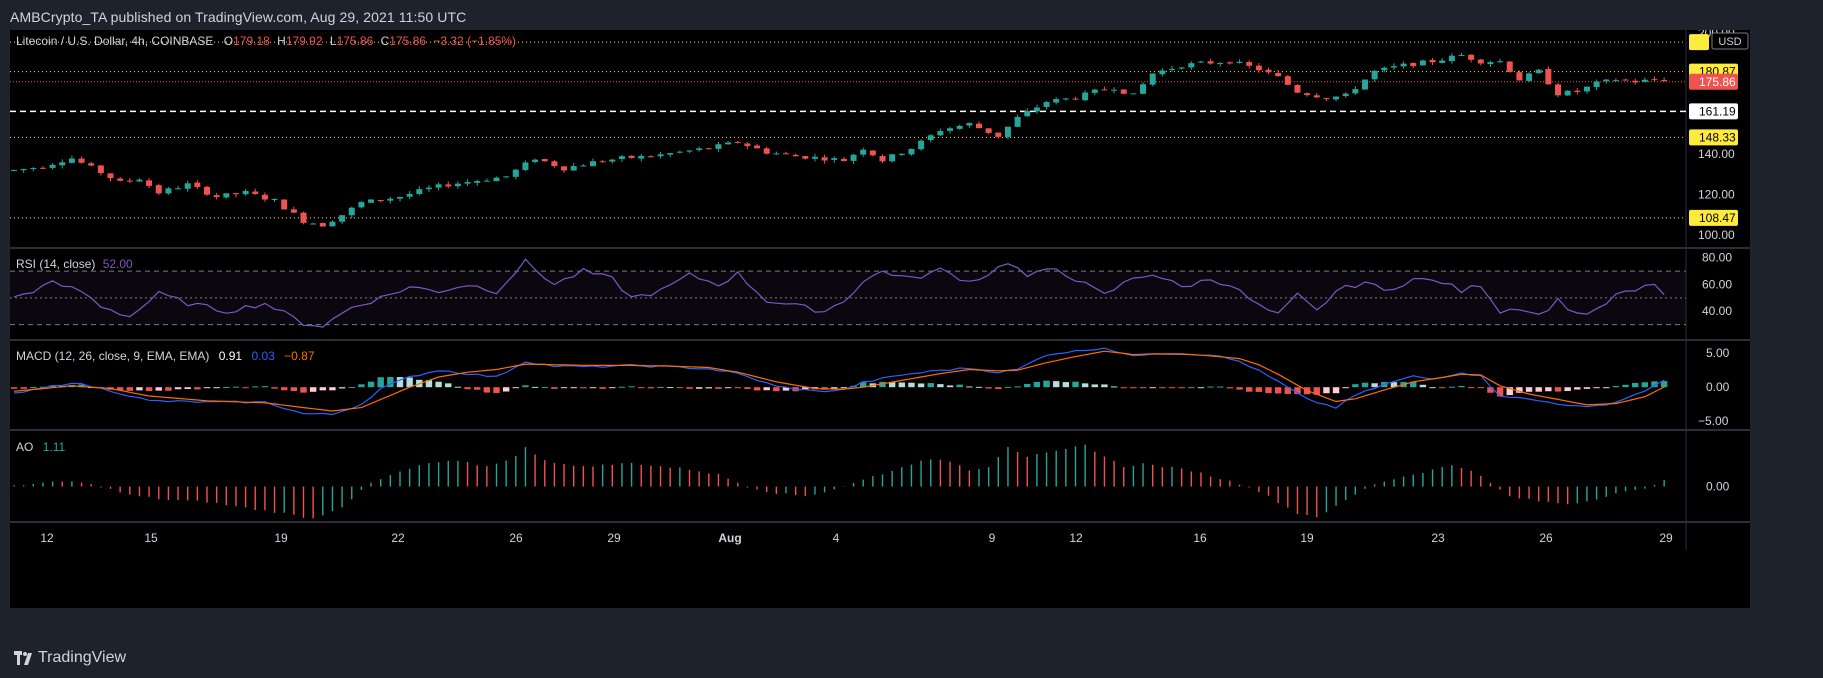  Describe the element at coordinates (1717, 258) in the screenshot. I see `rsi-axis-tick: 80.00` at that location.